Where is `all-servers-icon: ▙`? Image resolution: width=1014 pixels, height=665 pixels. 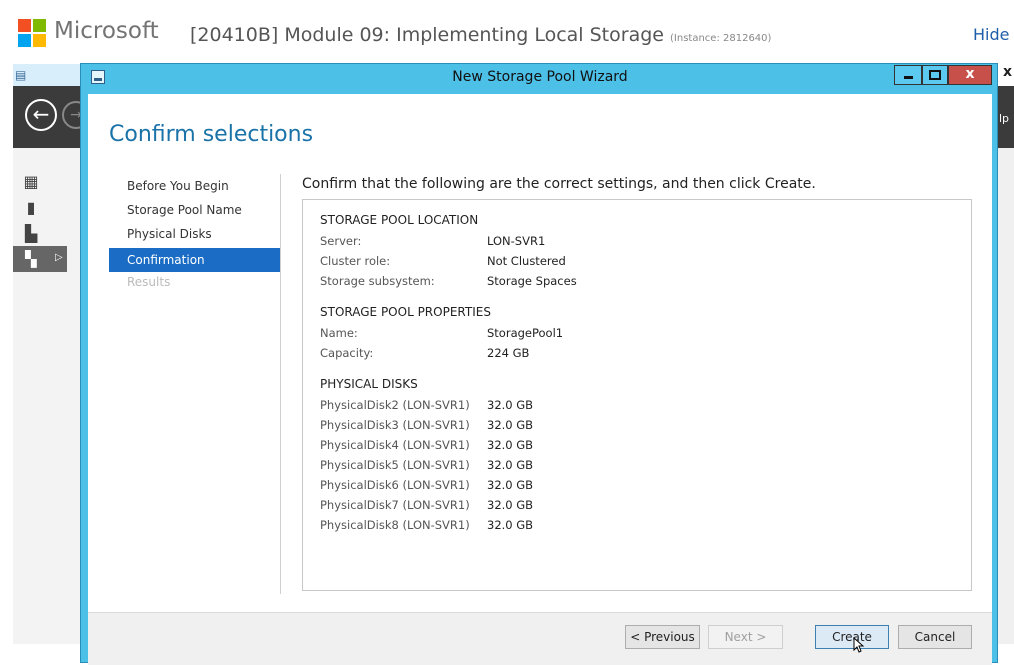 all-servers-icon: ▙ is located at coordinates (31, 234).